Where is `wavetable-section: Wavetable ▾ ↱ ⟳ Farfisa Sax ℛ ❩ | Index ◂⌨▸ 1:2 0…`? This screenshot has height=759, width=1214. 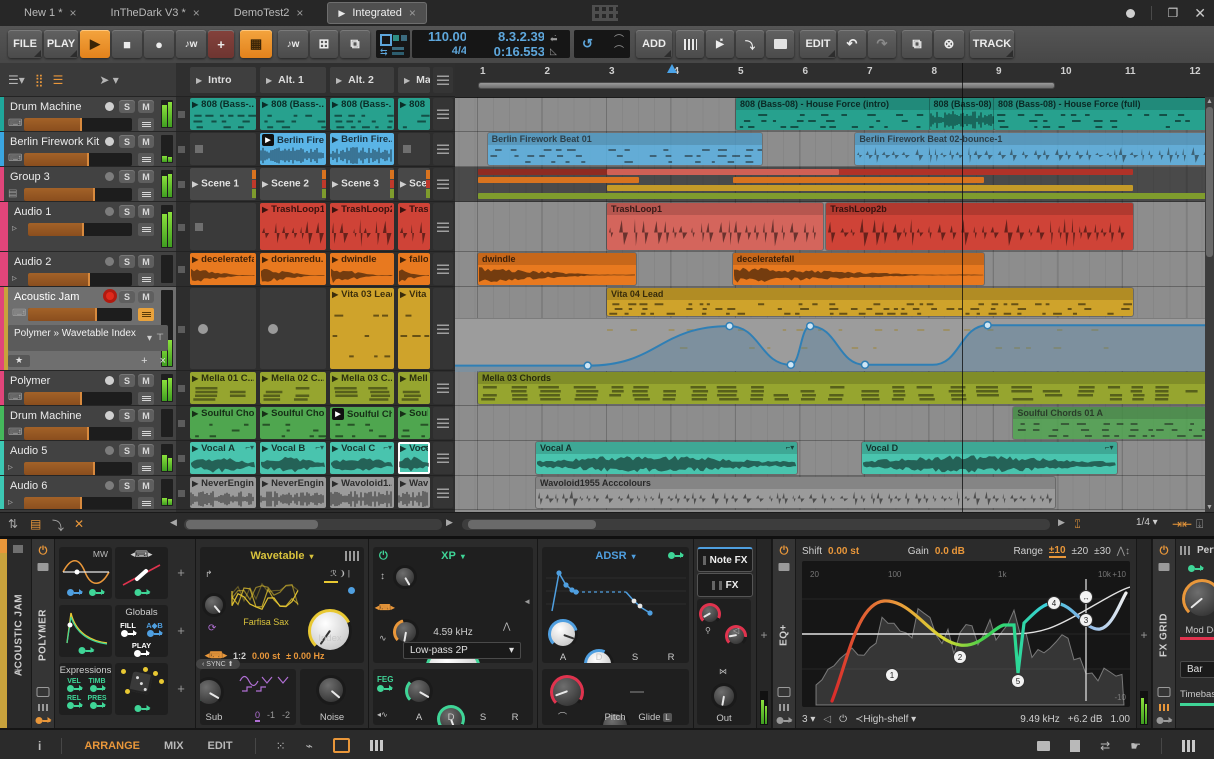 wavetable-section: Wavetable ▾ ↱ ⟳ Farfisa Sax ℛ ❩ | Index ◂⌨▸ 1:2 0… is located at coordinates (282, 605).